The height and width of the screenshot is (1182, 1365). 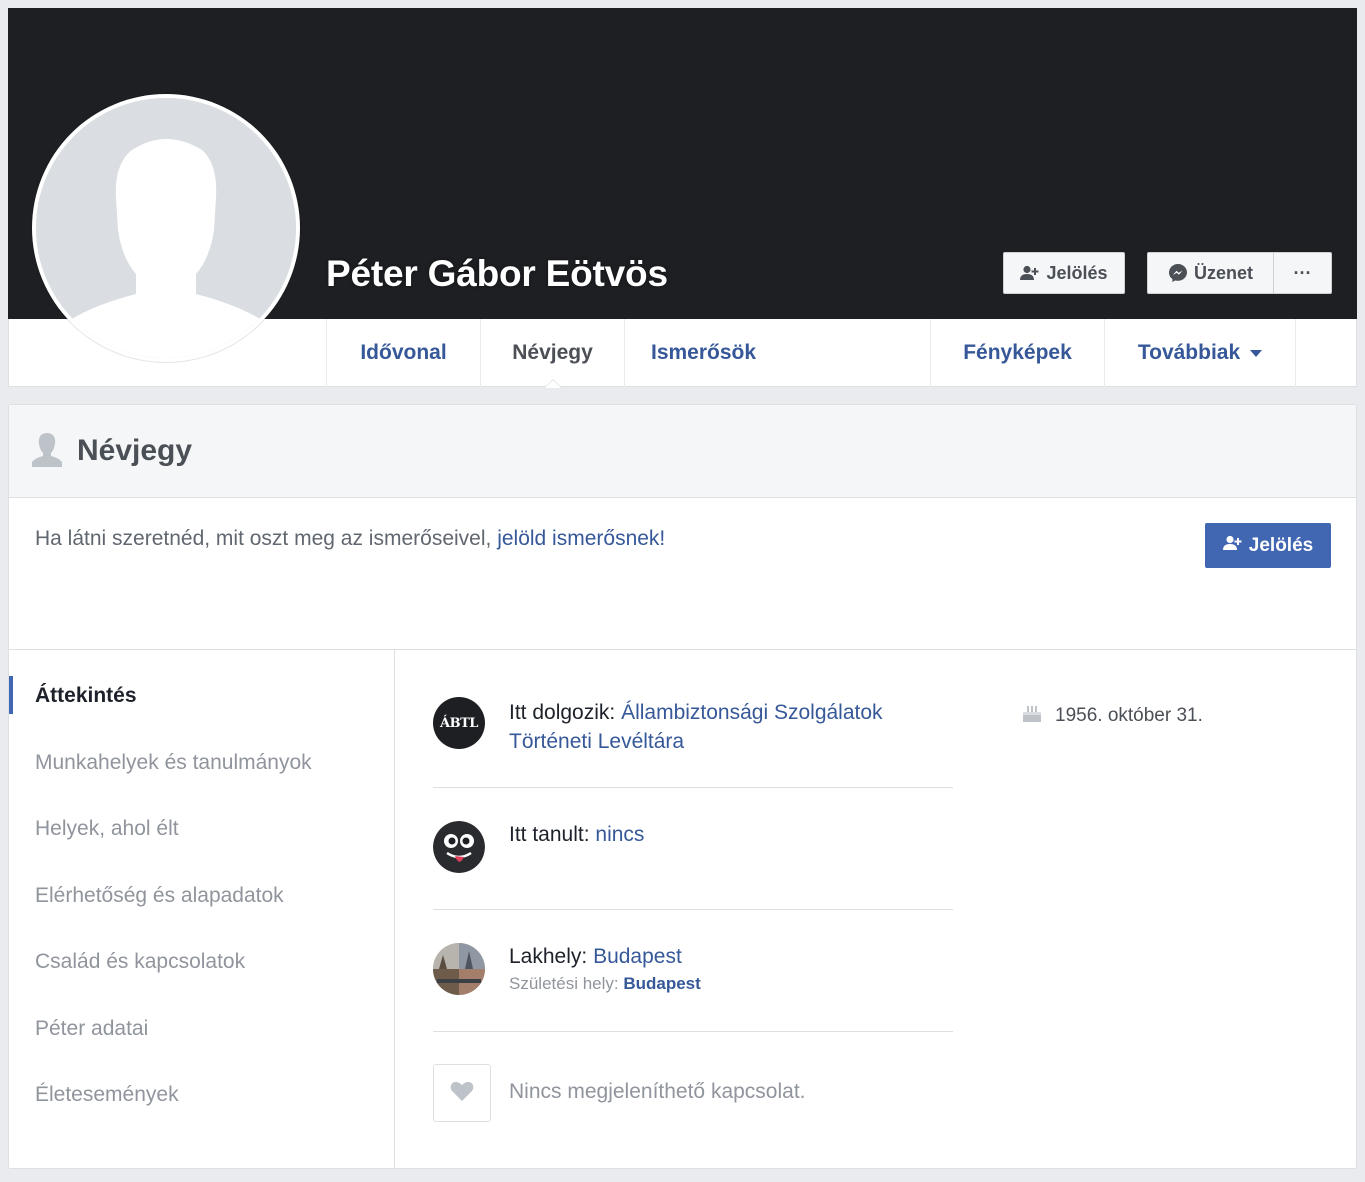 I want to click on work-link-line1: Állambiztonsági Szolgálatok, so click(x=751, y=712).